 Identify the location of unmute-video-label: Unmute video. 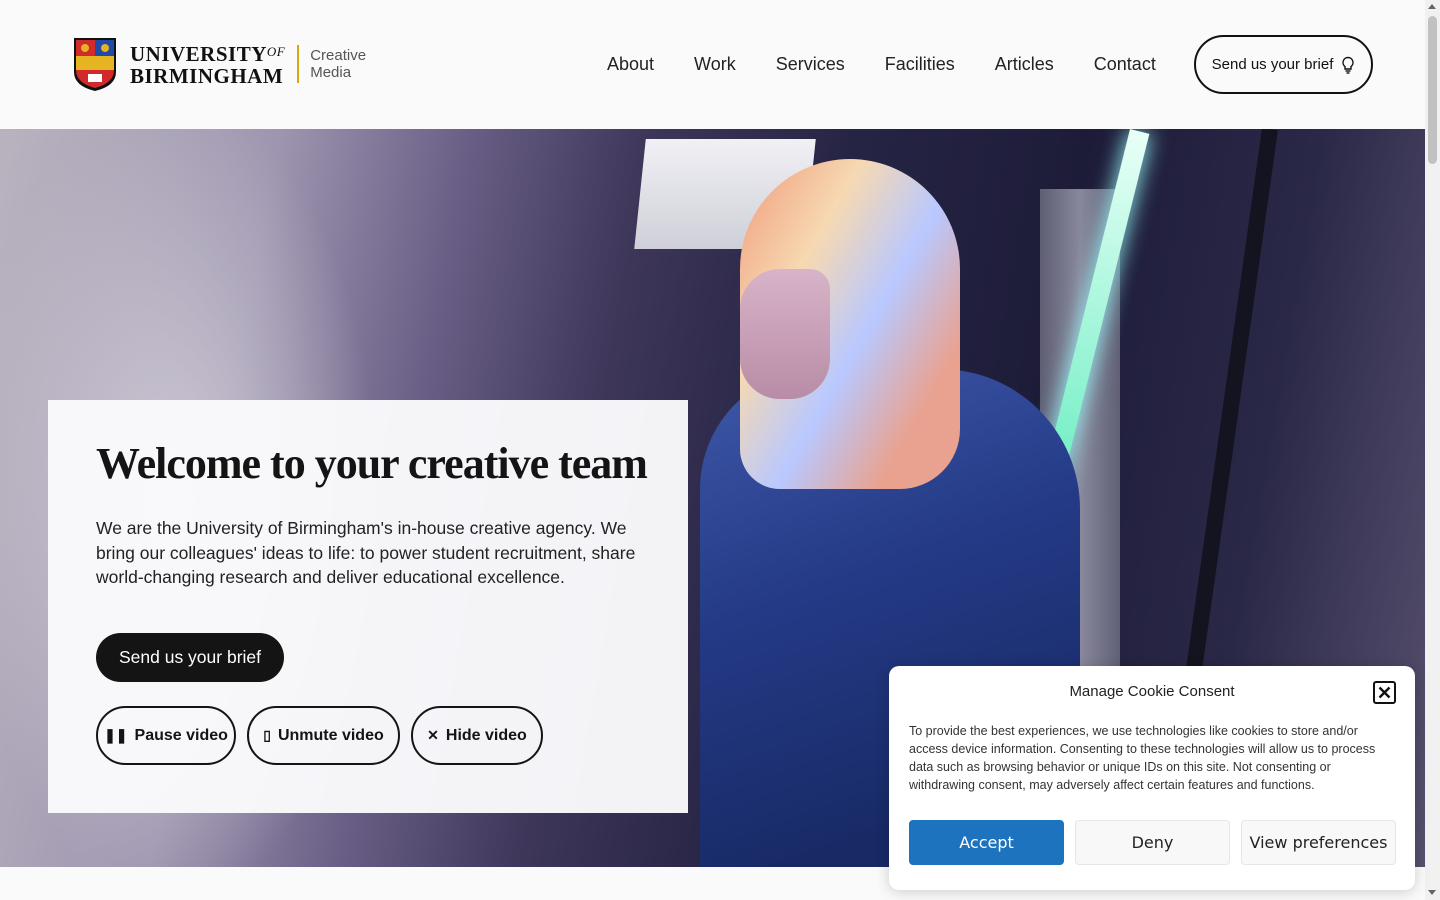
(330, 735).